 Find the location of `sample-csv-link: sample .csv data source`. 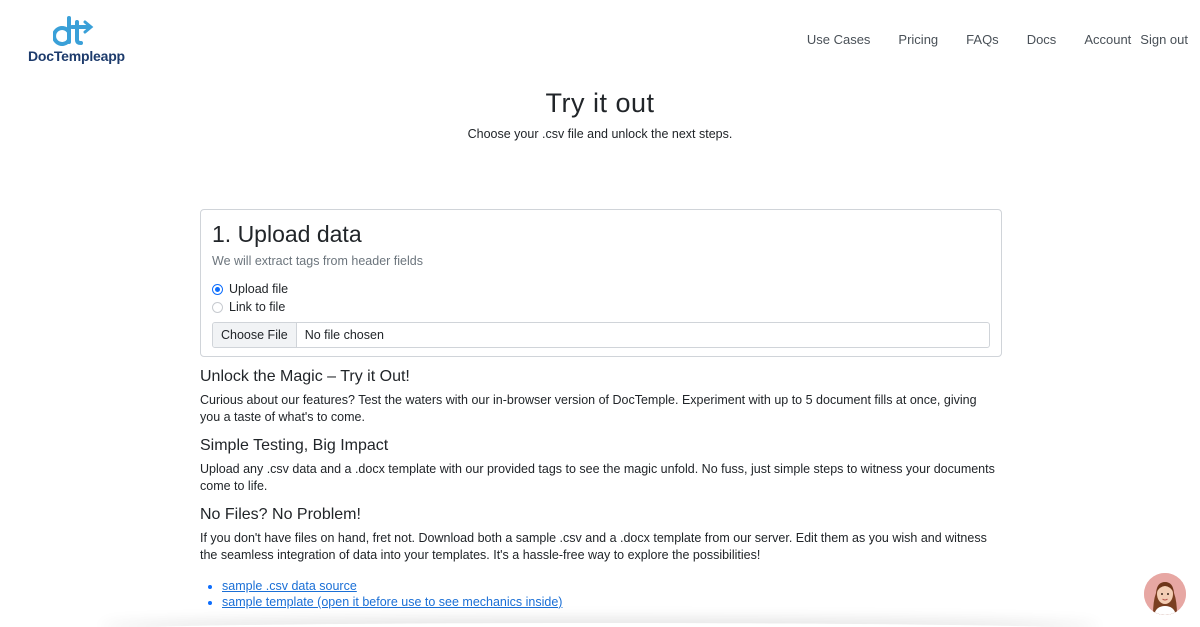

sample-csv-link: sample .csv data source is located at coordinates (289, 586).